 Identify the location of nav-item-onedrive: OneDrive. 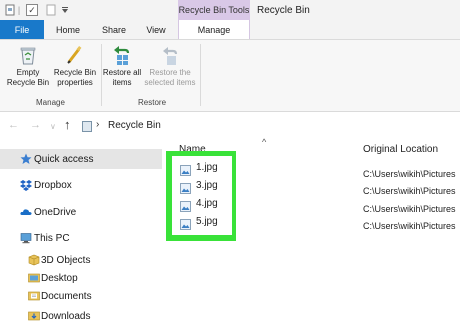
(81, 212).